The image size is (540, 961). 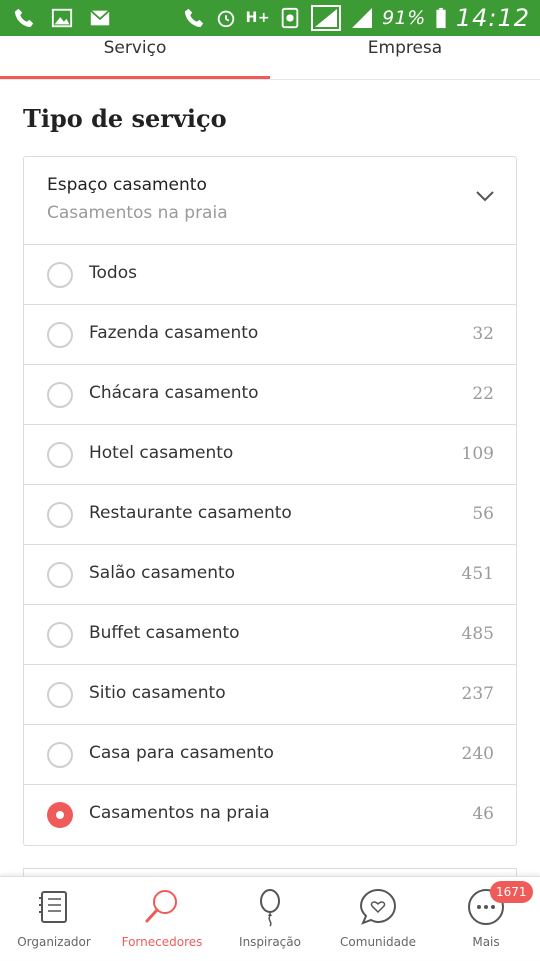 What do you see at coordinates (162, 942) in the screenshot?
I see `nav-label: Fornecedores` at bounding box center [162, 942].